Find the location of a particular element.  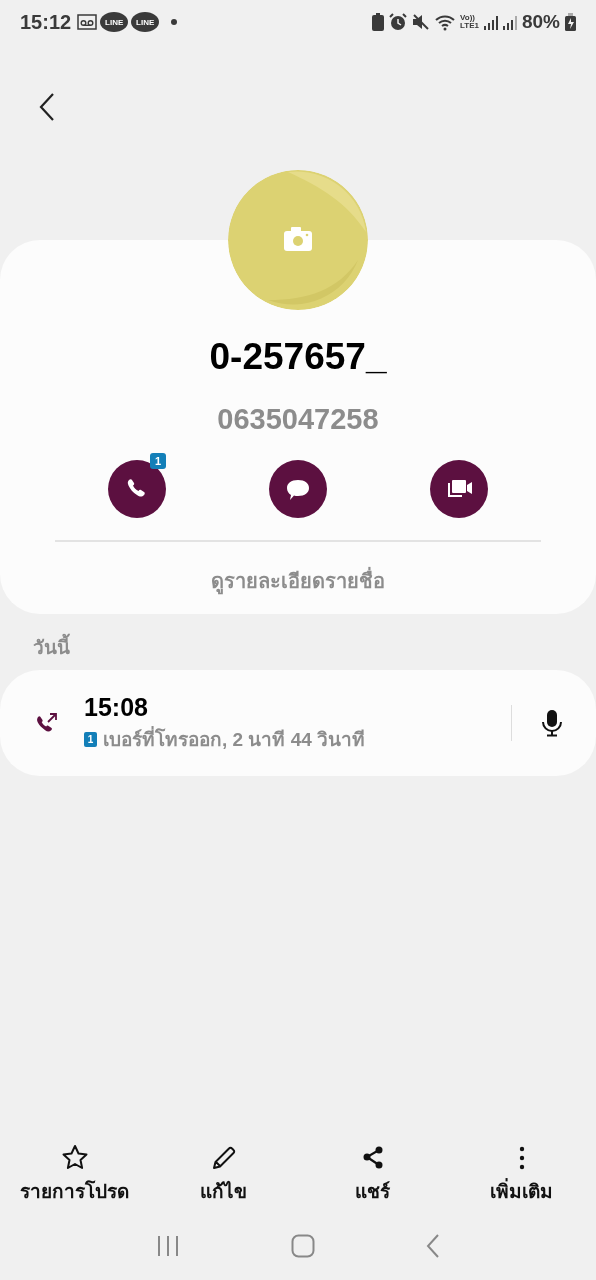

more-options-icon is located at coordinates (521, 1158).